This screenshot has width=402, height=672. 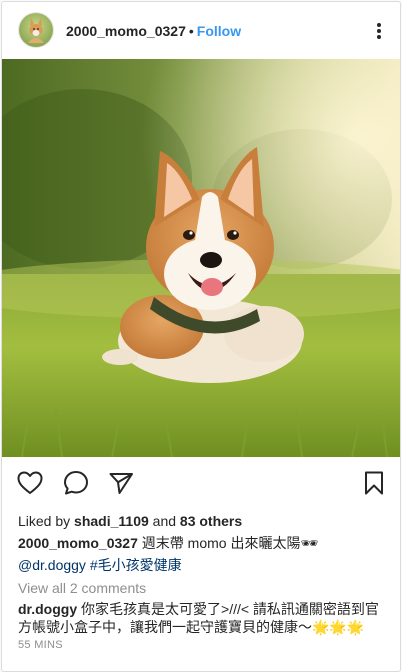 I want to click on heart-icon, so click(x=30, y=483).